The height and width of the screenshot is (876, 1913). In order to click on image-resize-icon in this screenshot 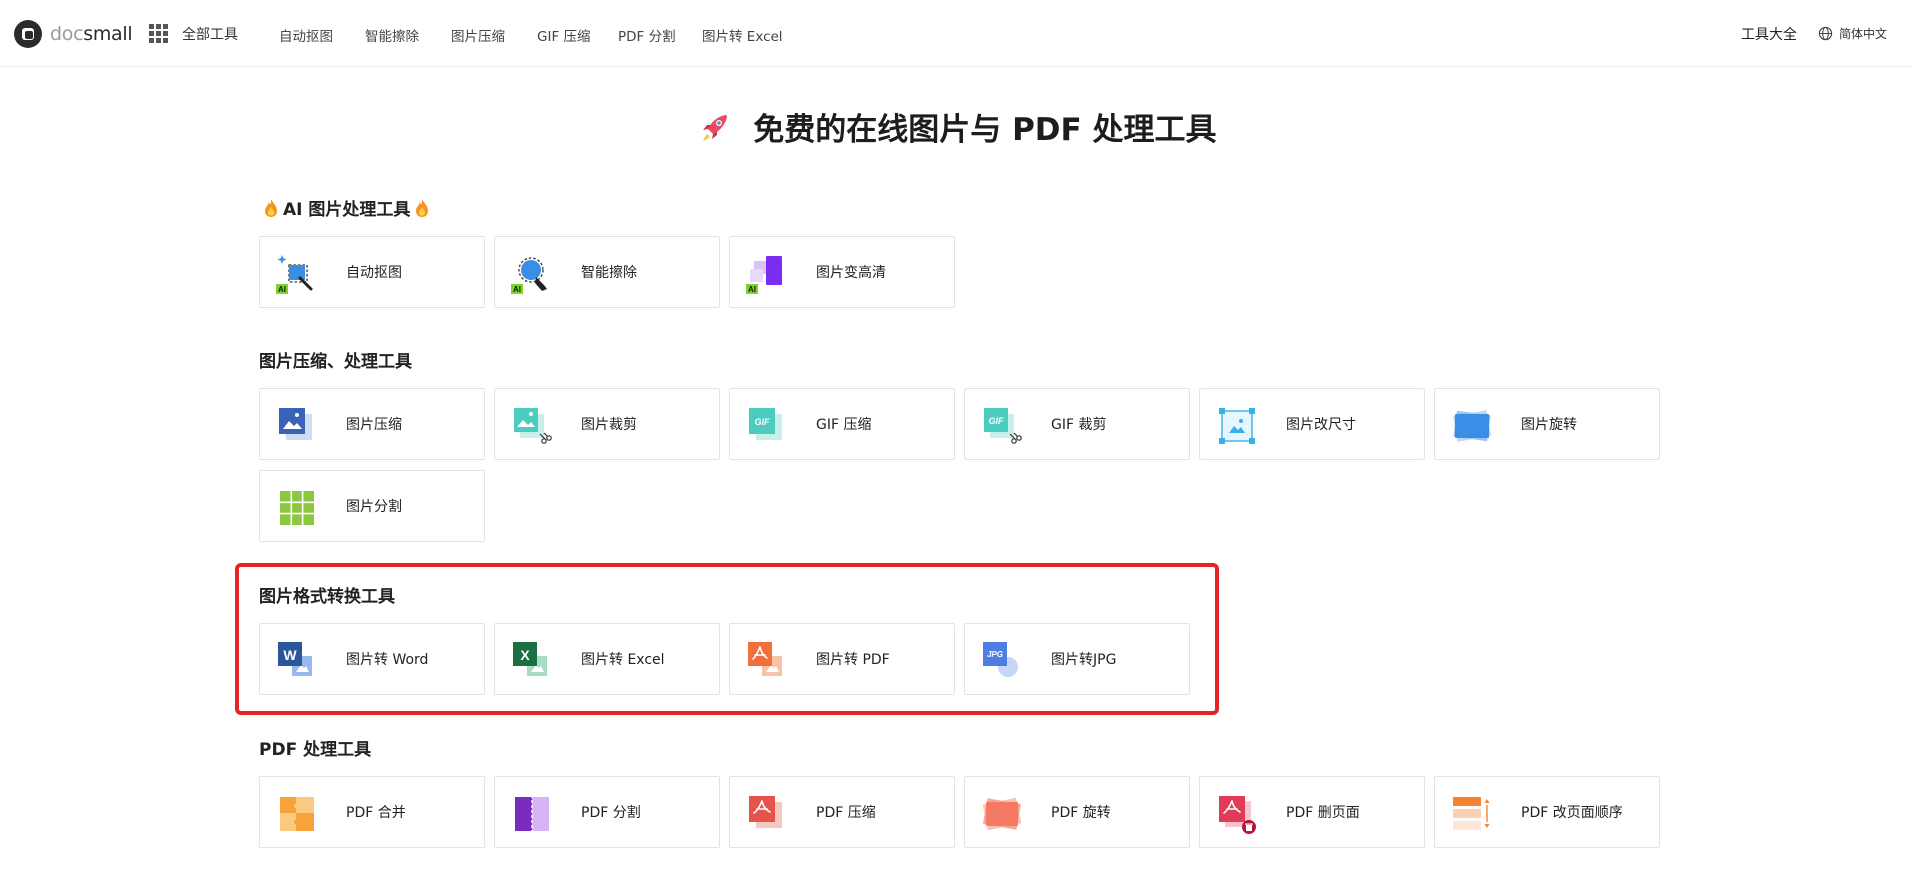, I will do `click(1237, 426)`.